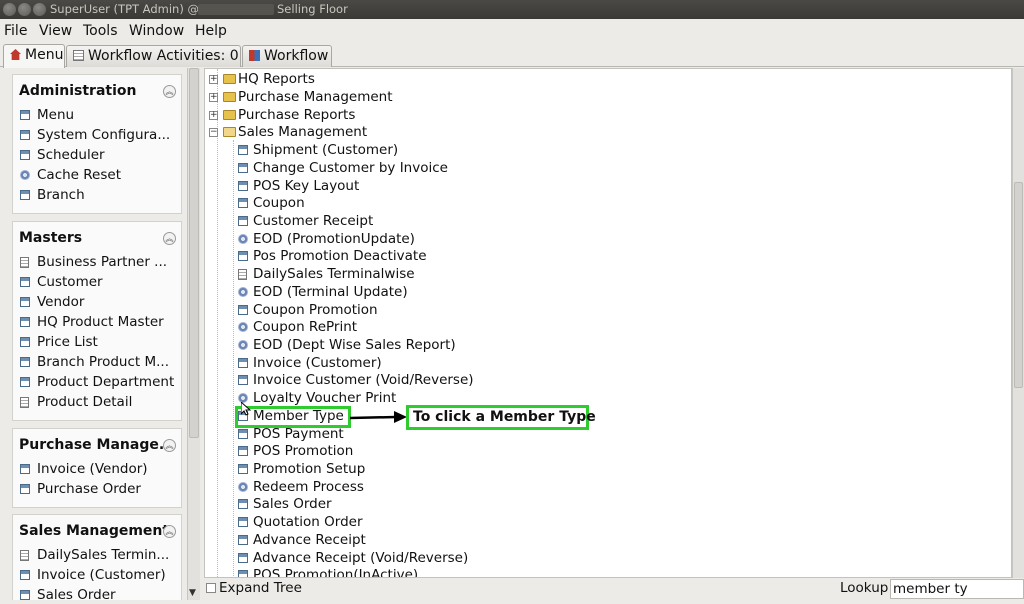 The height and width of the screenshot is (604, 1024). Describe the element at coordinates (236, 9) in the screenshot. I see `redacted-host` at that location.